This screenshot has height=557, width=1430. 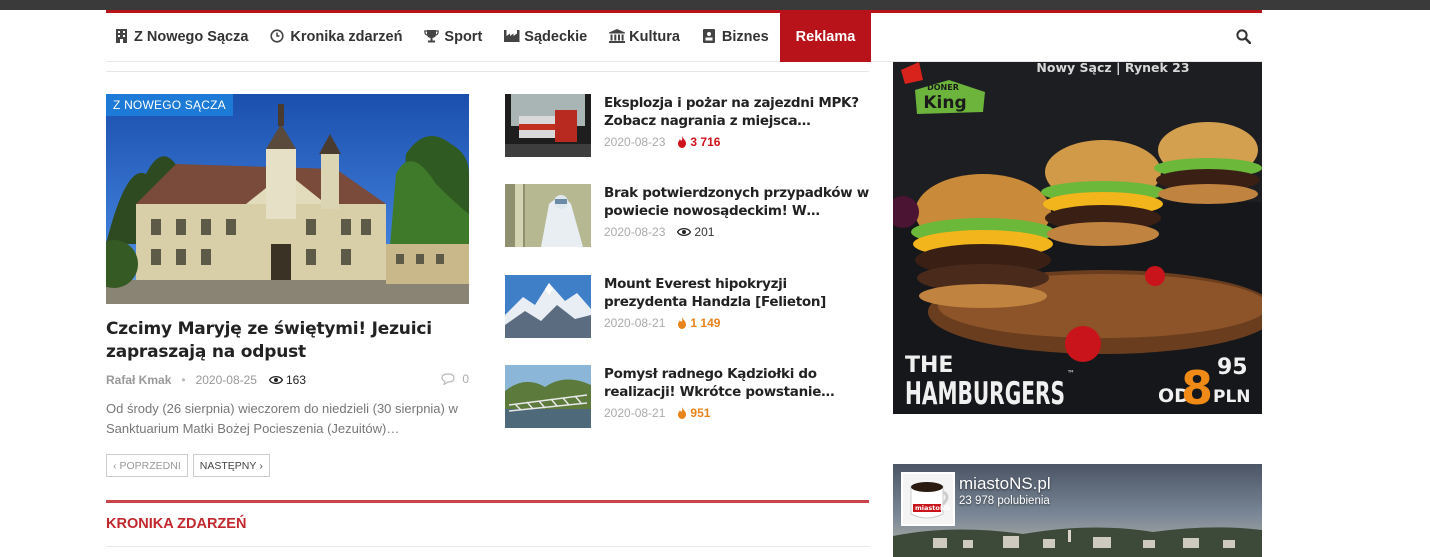 I want to click on trending-stat: 3 716, so click(x=698, y=142).